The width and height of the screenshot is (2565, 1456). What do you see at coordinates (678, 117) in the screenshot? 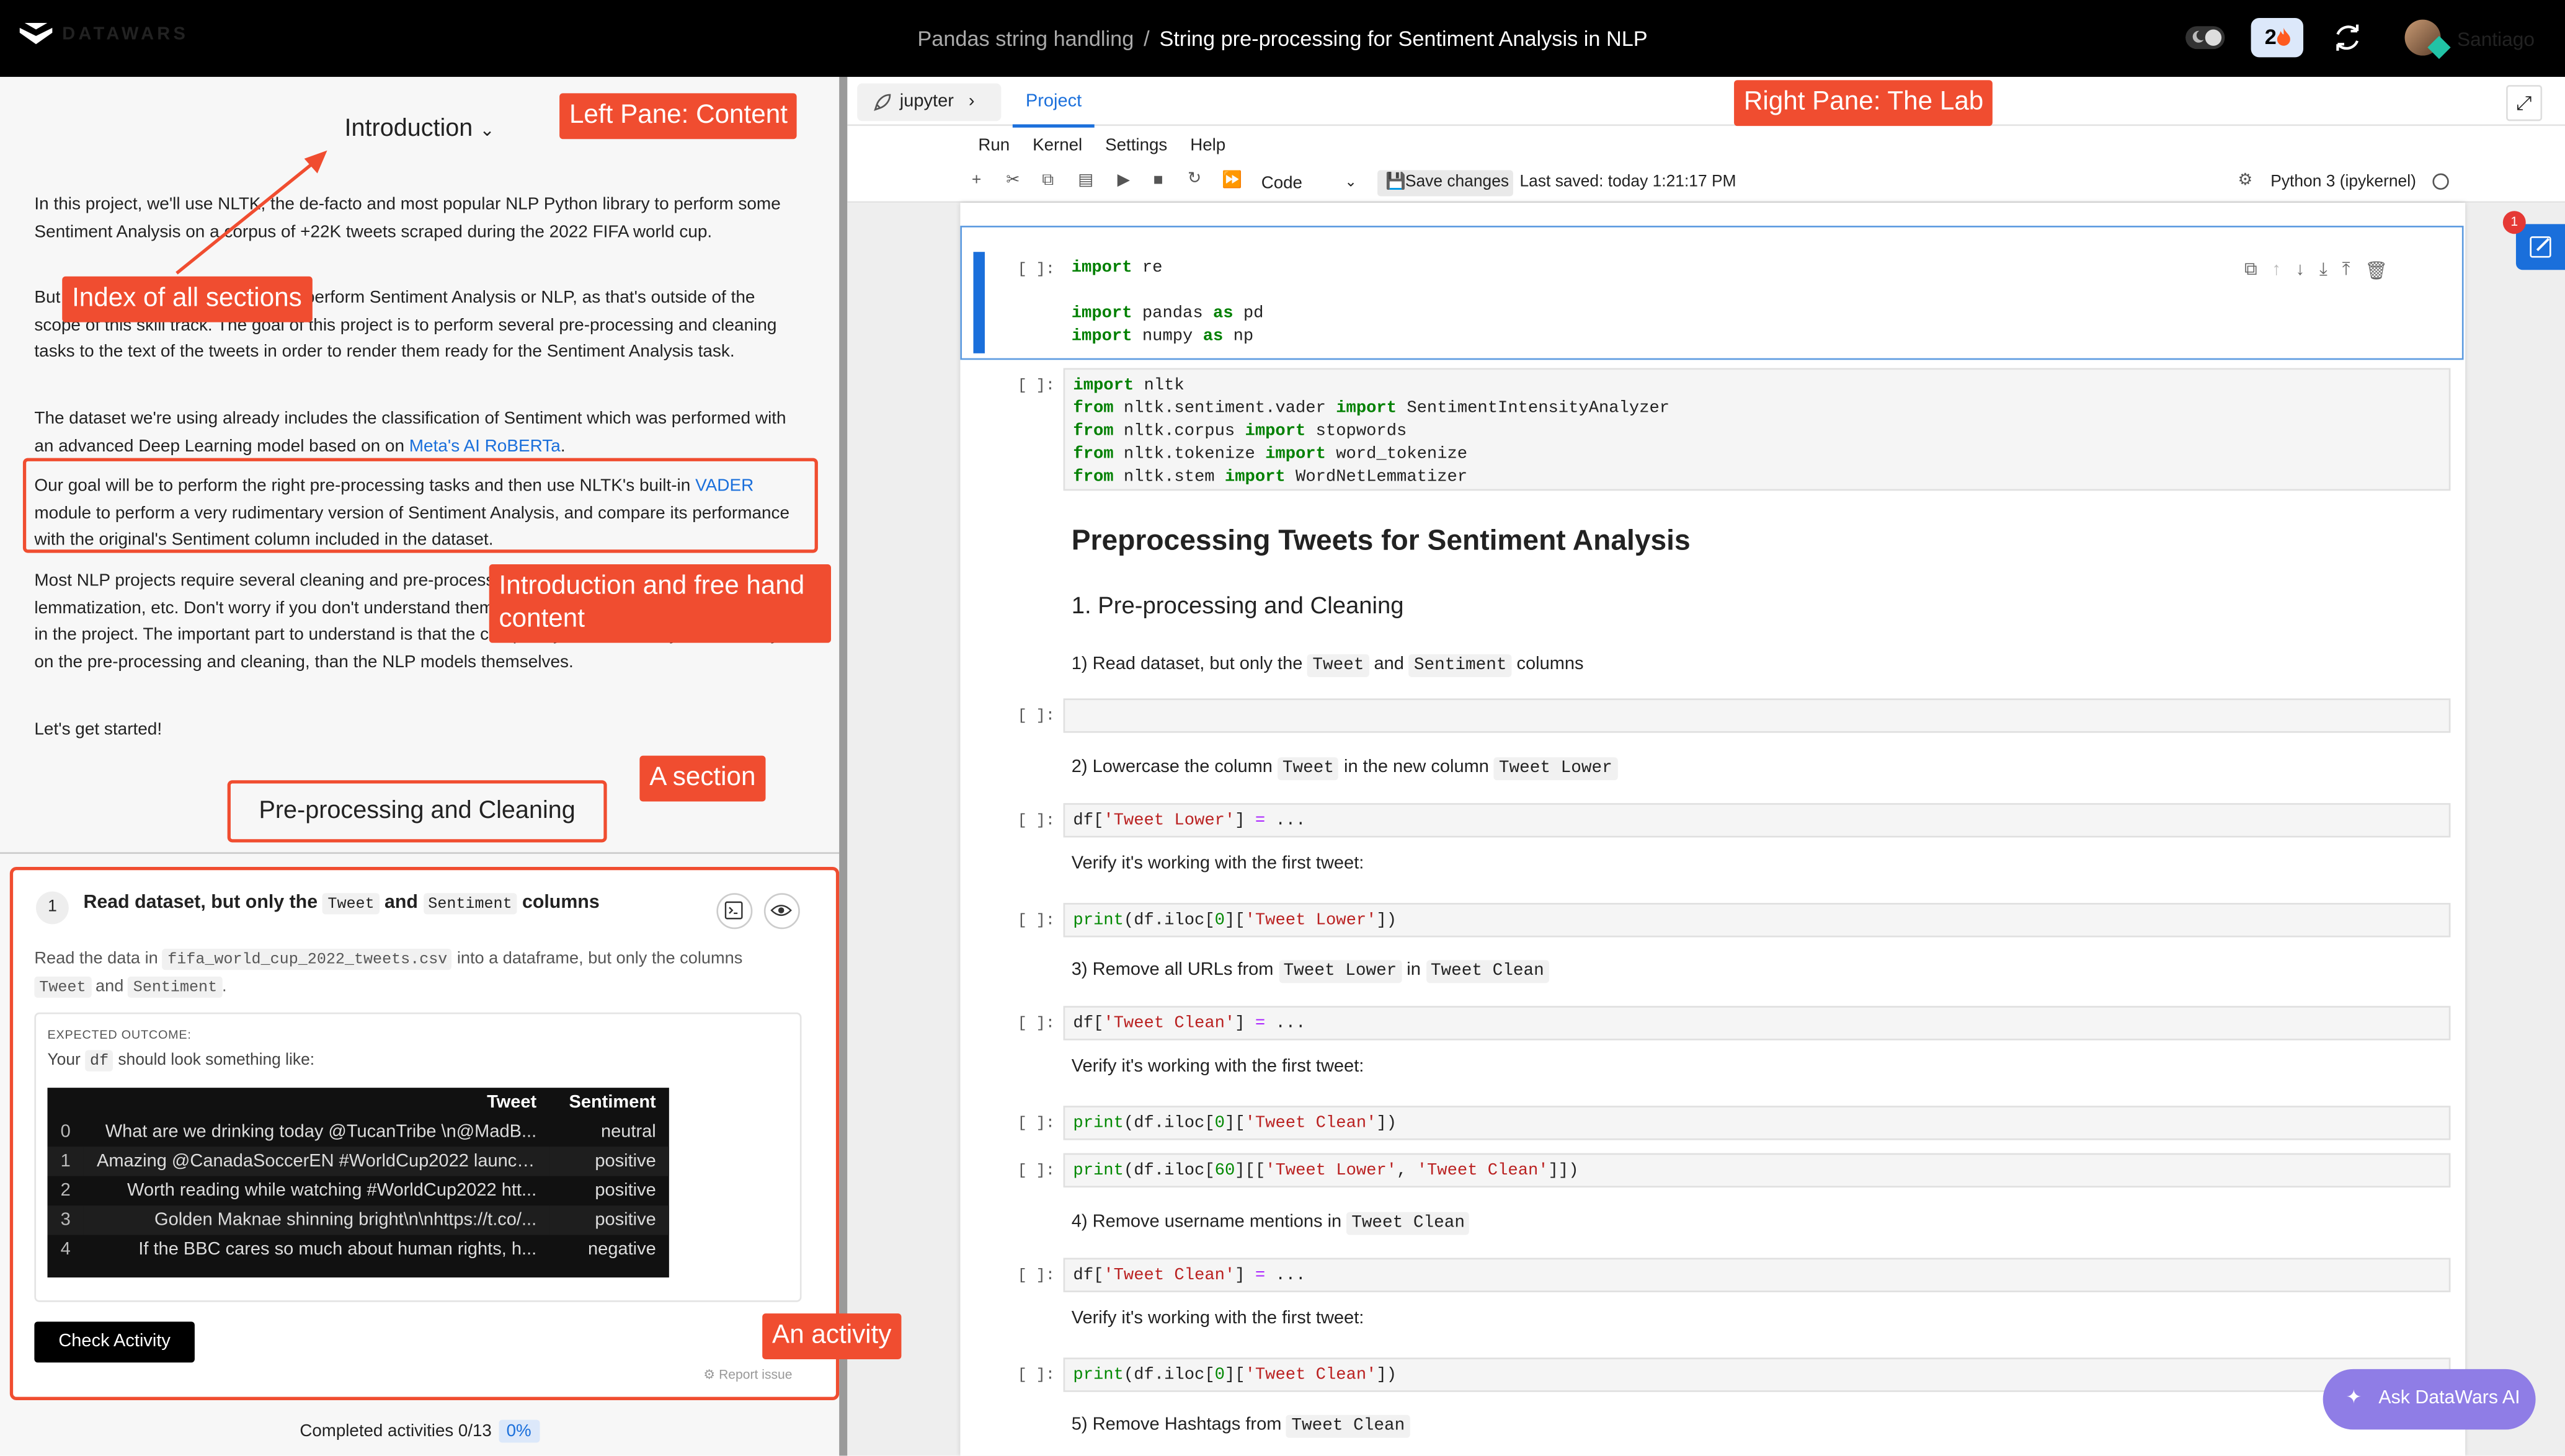
I see `annotation-left-pane: Left Pane: Content` at bounding box center [678, 117].